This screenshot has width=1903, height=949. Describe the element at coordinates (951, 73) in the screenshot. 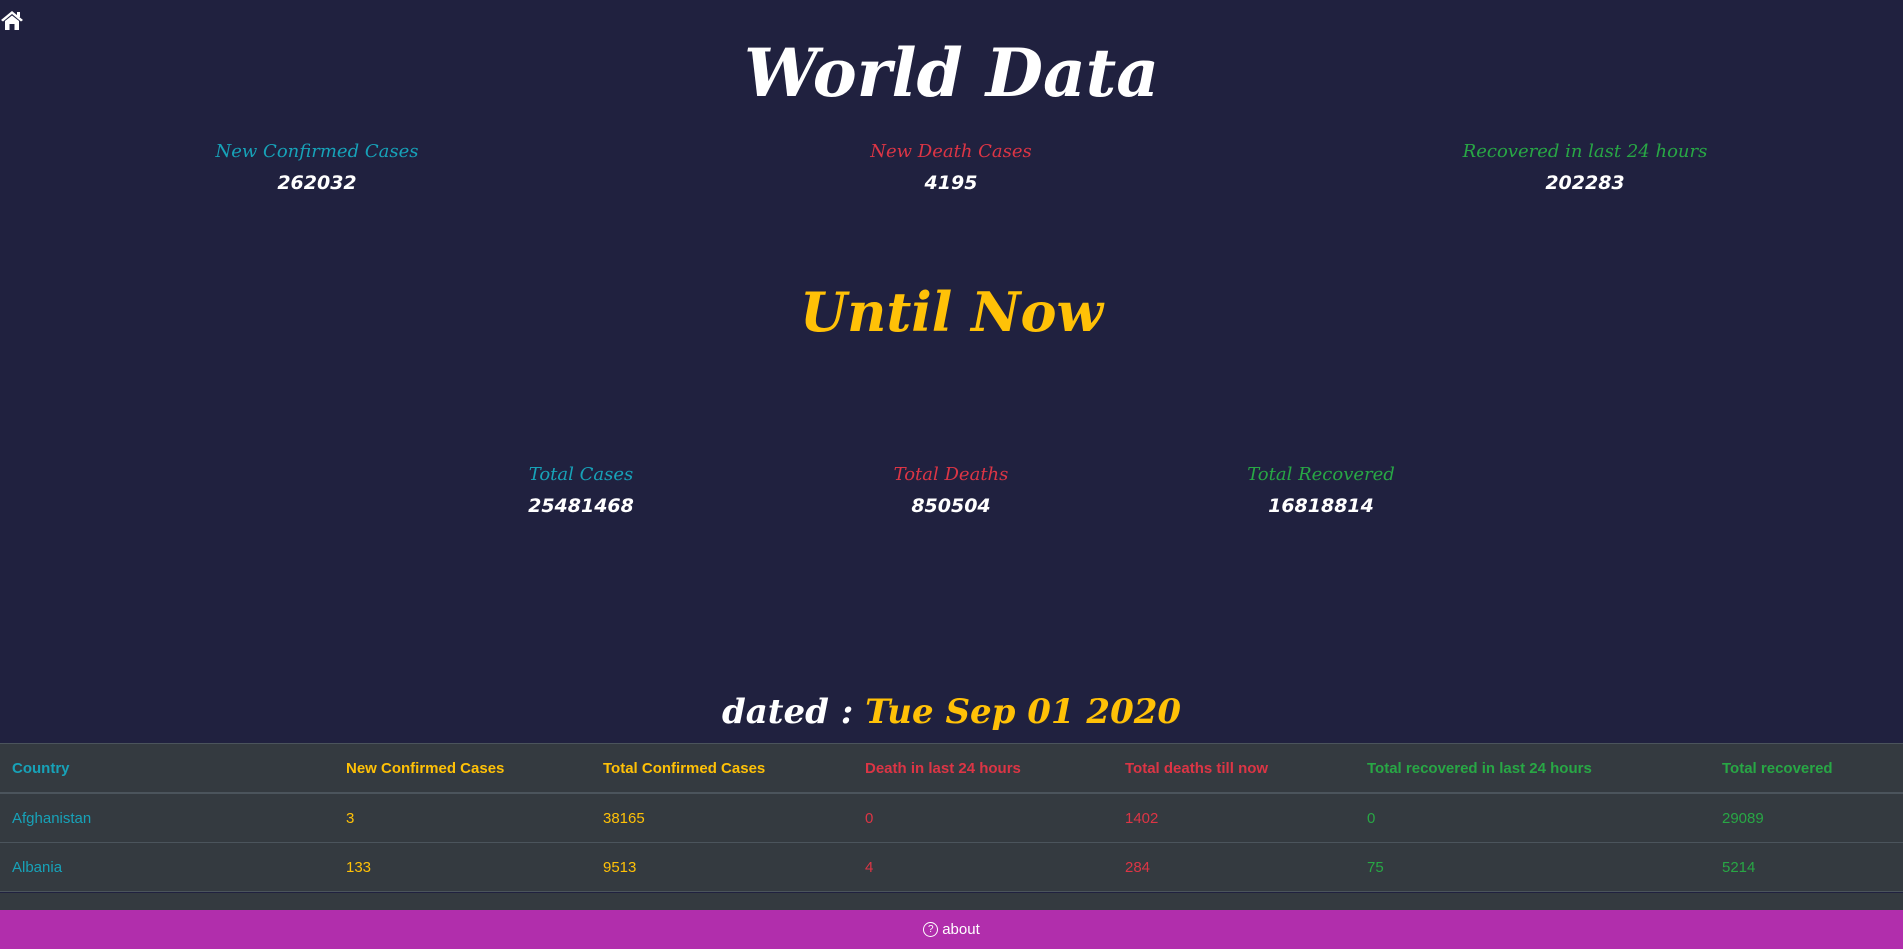

I see `page-title: World Data` at that location.